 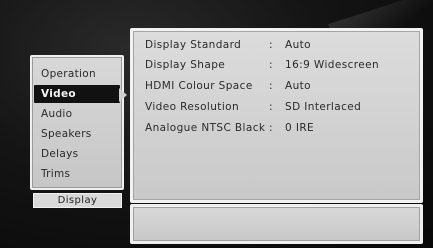 What do you see at coordinates (323, 107) in the screenshot?
I see `setting-value: SD Interlaced` at bounding box center [323, 107].